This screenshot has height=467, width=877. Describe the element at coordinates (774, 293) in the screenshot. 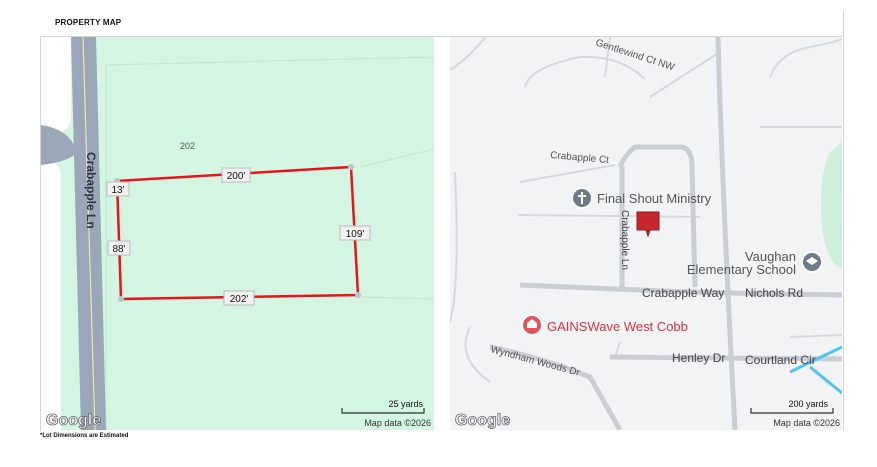

I see `street-label-nichols-rd: Nichols Rd` at that location.